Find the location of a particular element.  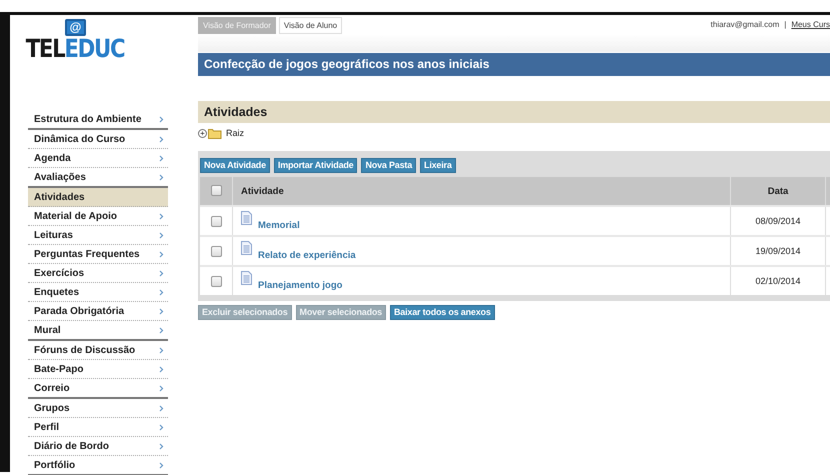

sidebar-item: Fóruns de Discussão is located at coordinates (98, 350).